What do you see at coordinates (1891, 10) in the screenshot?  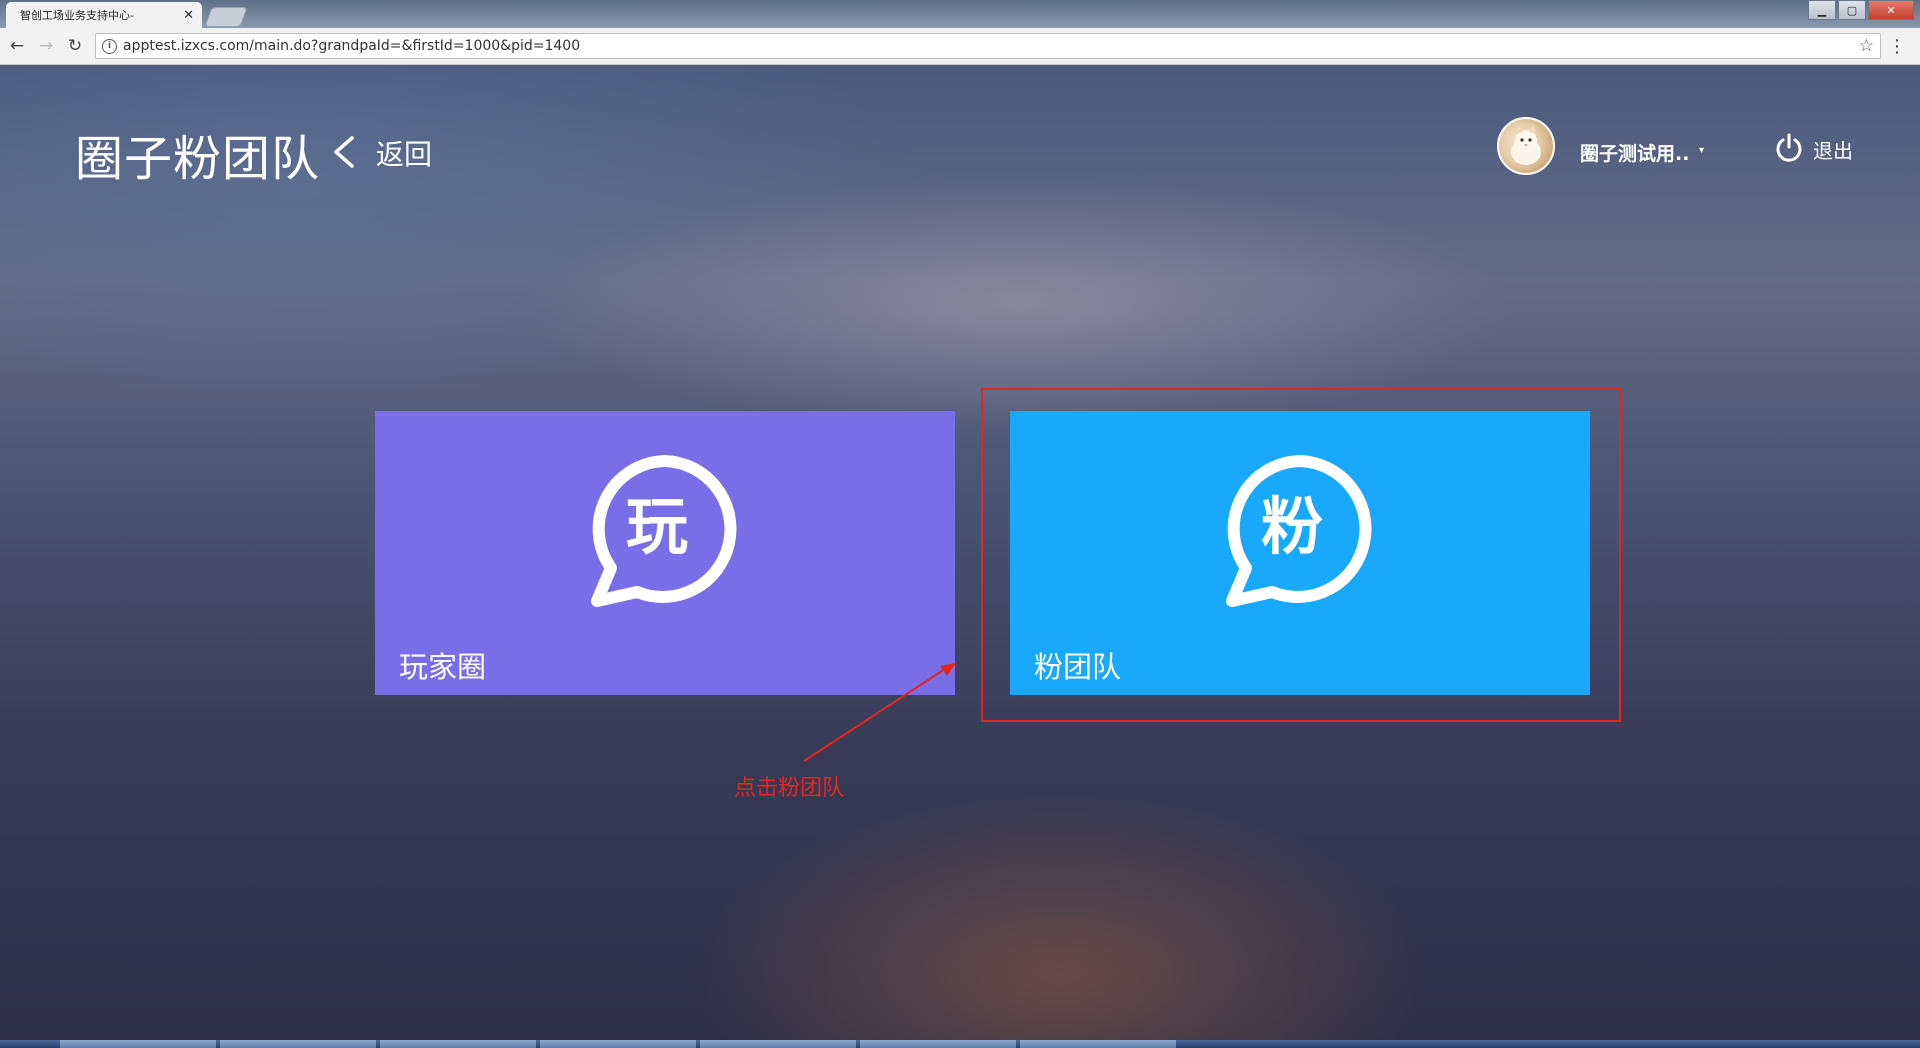 I see `window-close-button: ✕` at bounding box center [1891, 10].